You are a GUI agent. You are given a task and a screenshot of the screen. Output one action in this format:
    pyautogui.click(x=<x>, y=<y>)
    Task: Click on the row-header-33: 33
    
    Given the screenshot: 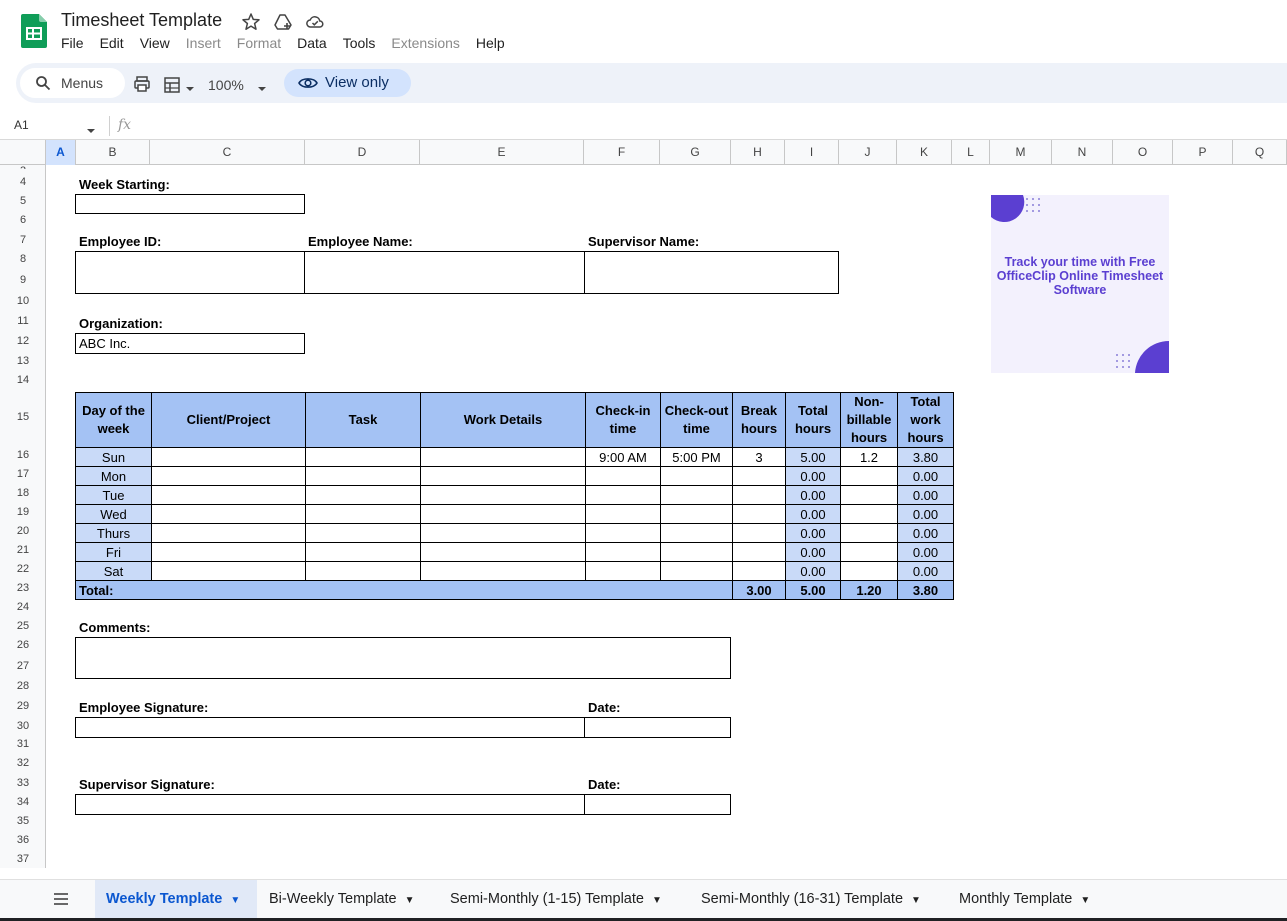 What is the action you would take?
    pyautogui.click(x=23, y=783)
    